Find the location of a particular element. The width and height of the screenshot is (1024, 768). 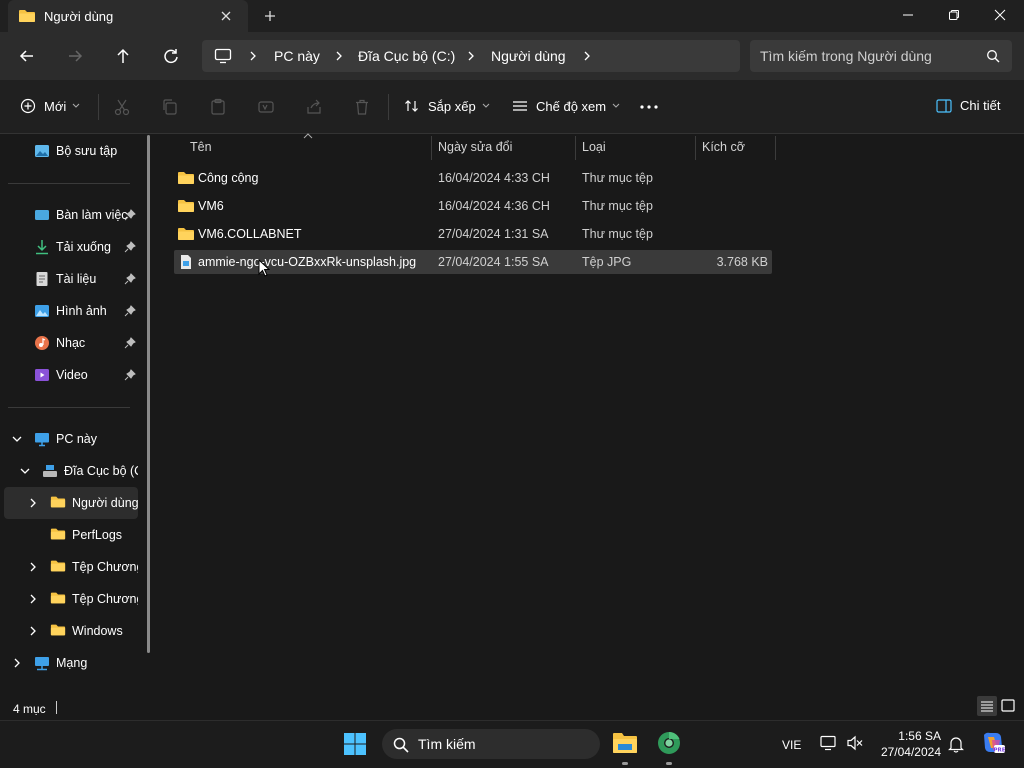

restore-button is located at coordinates (954, 15).